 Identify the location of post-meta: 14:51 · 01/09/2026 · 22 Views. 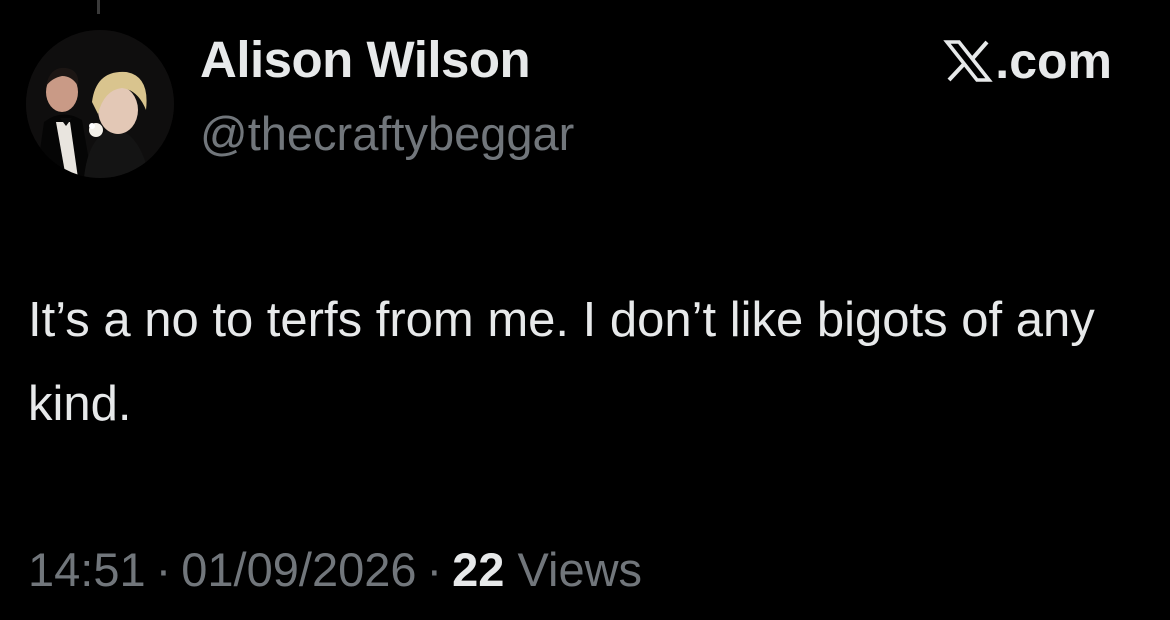
(335, 570).